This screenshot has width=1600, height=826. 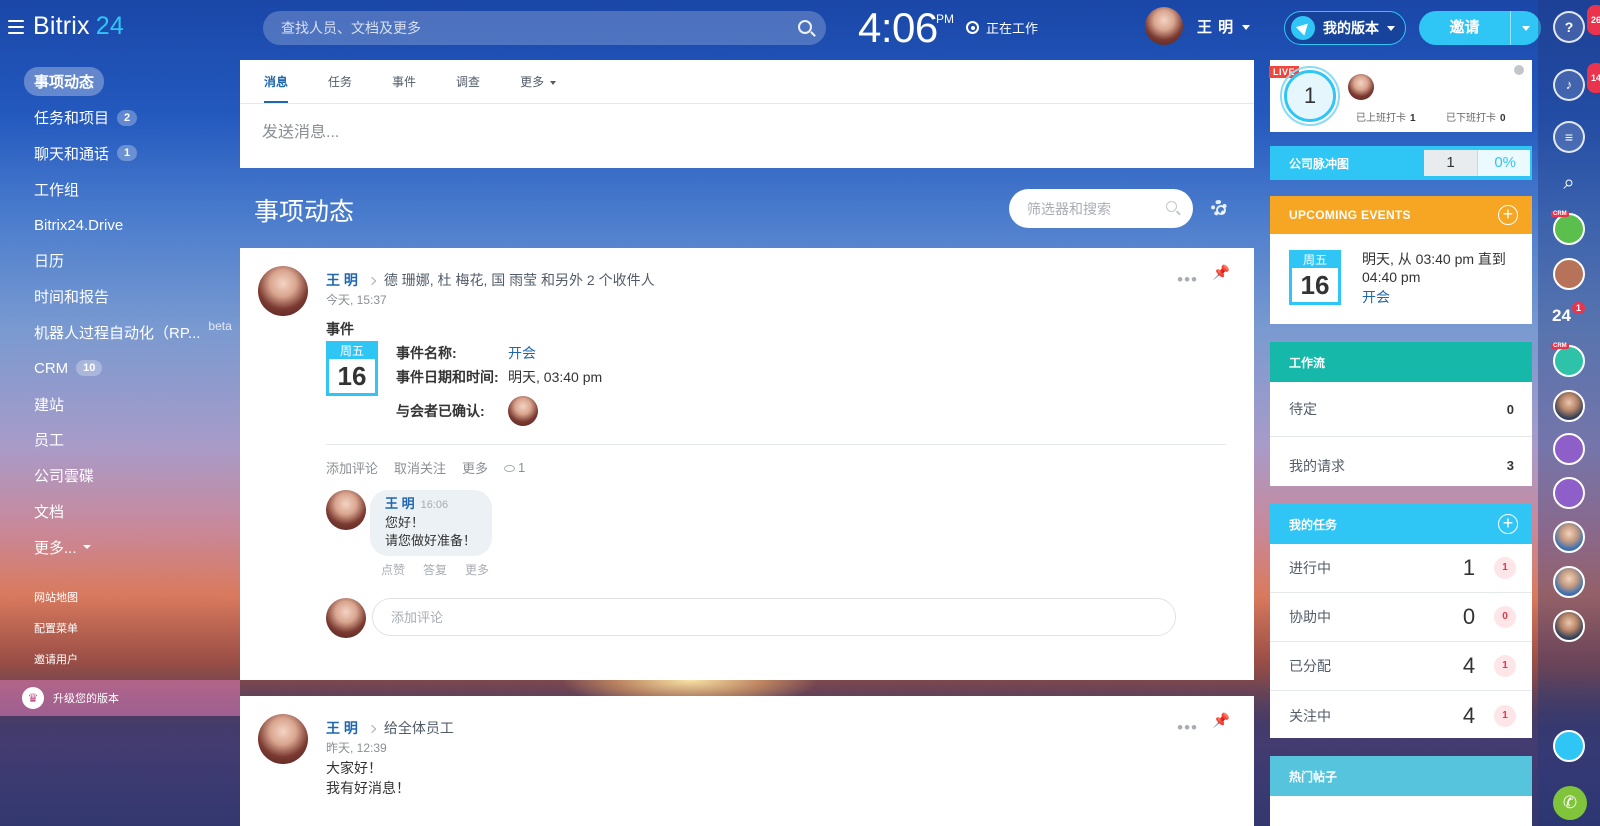 I want to click on menu-item-sites: 建站, so click(x=116, y=404).